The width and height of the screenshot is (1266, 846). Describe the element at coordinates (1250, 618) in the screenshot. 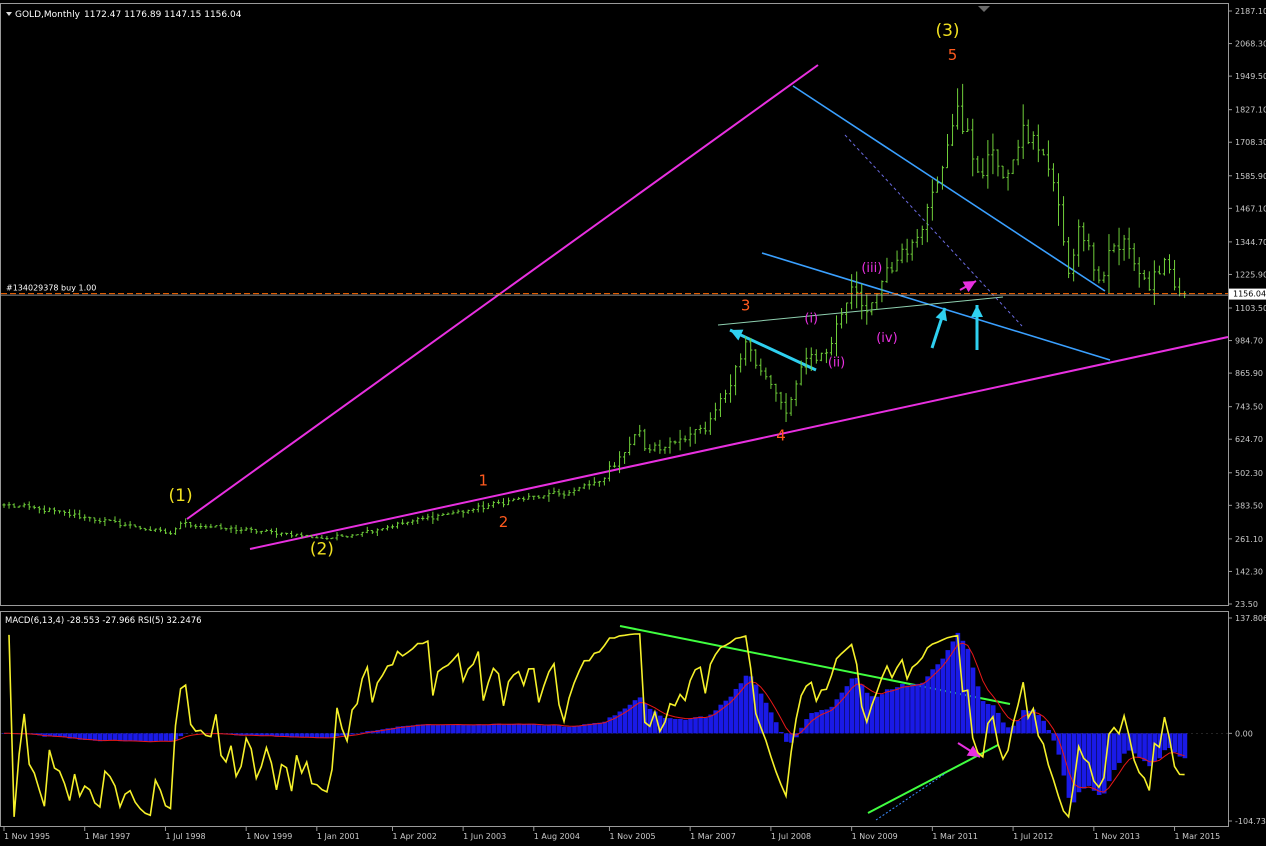

I see `indicator-tick-label: 137.806` at that location.